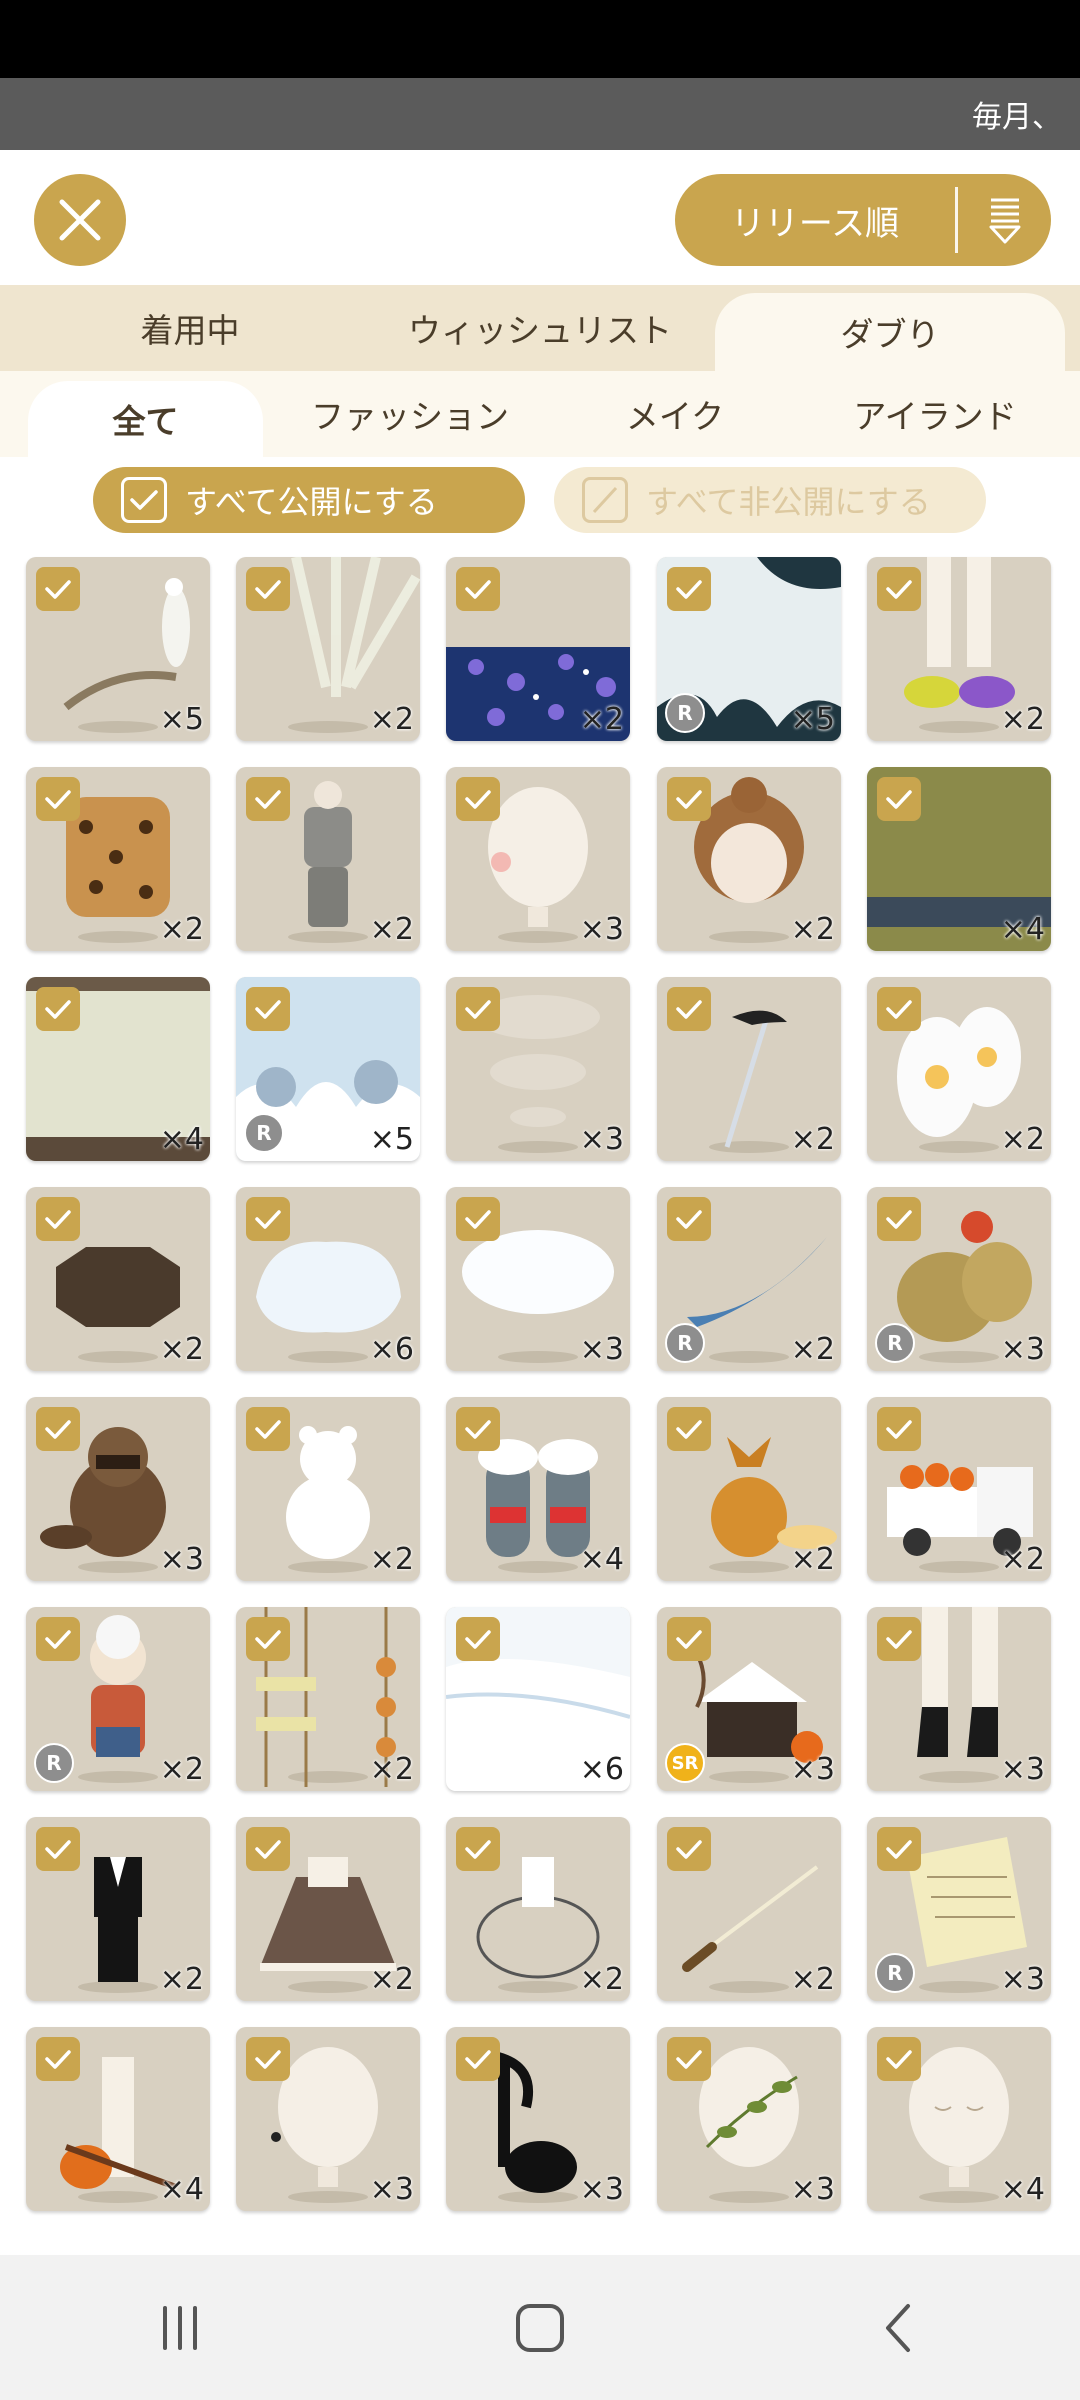 This screenshot has height=2400, width=1080. Describe the element at coordinates (890, 332) in the screenshot. I see `tab-duplicates: ダブり` at that location.